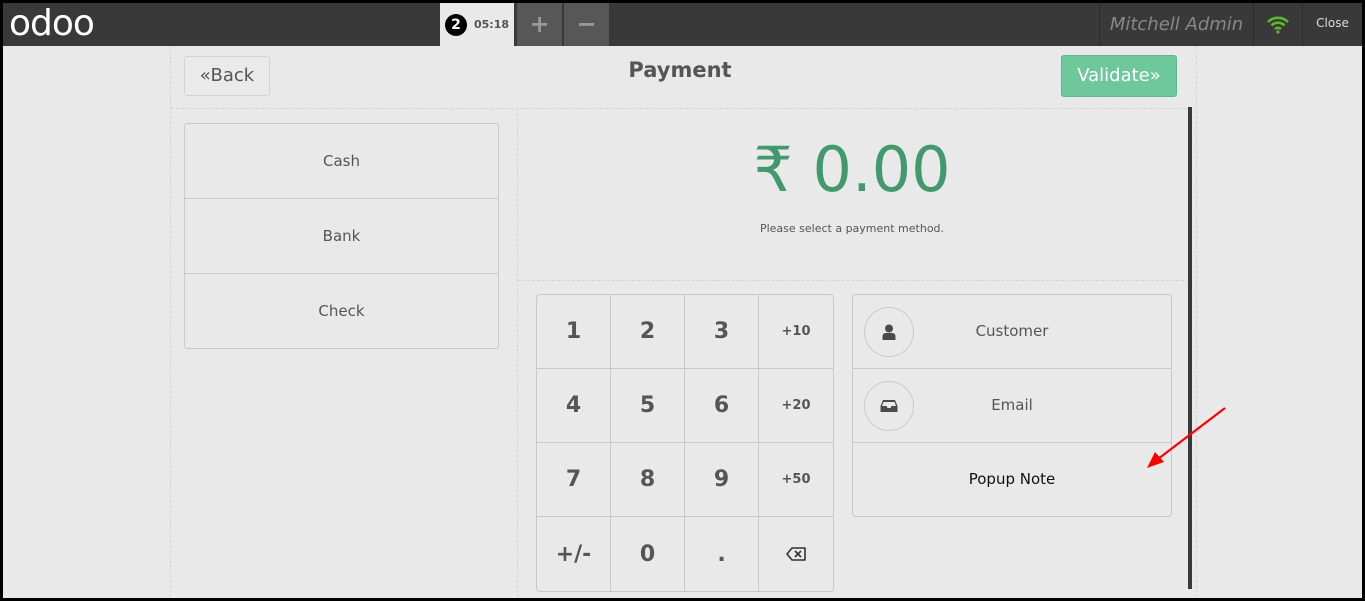 The height and width of the screenshot is (601, 1365). Describe the element at coordinates (722, 480) in the screenshot. I see `numpad-key-9: 9` at that location.